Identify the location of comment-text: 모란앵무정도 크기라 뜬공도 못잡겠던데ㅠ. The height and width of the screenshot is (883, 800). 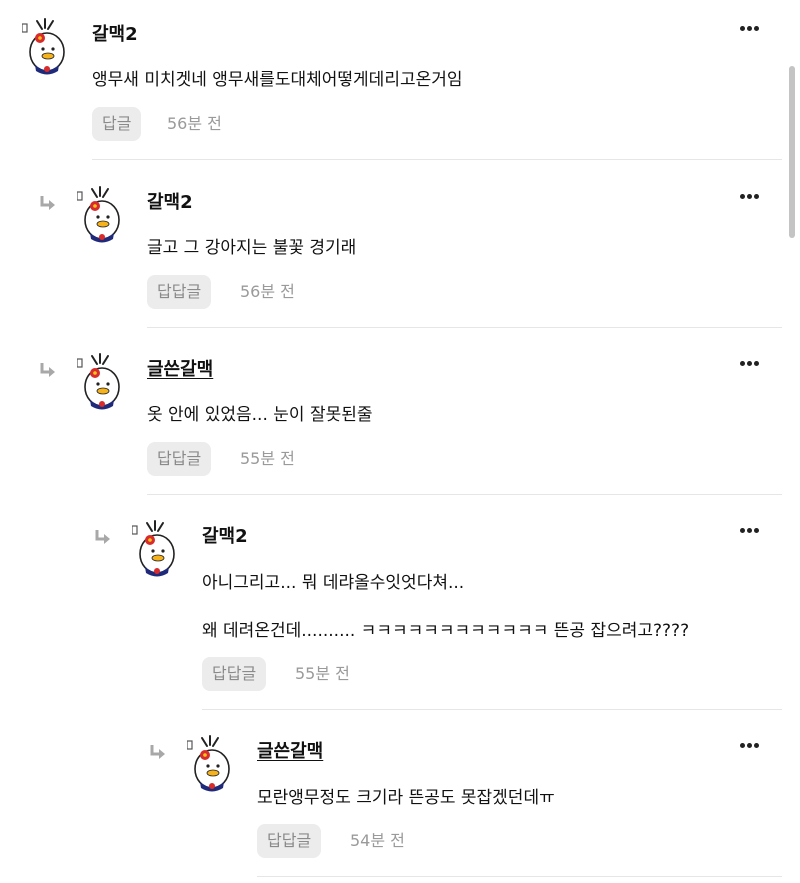
(406, 798).